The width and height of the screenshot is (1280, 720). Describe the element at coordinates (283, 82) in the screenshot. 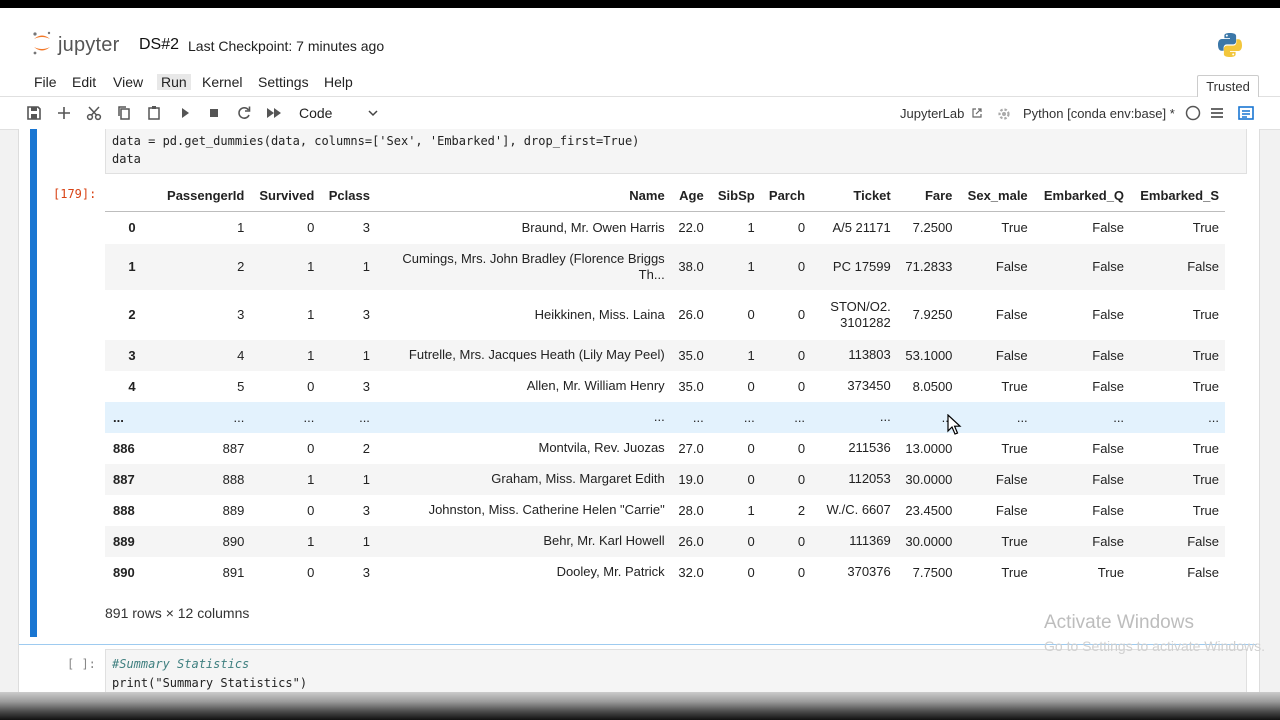

I see `menu-settings: Settings` at that location.